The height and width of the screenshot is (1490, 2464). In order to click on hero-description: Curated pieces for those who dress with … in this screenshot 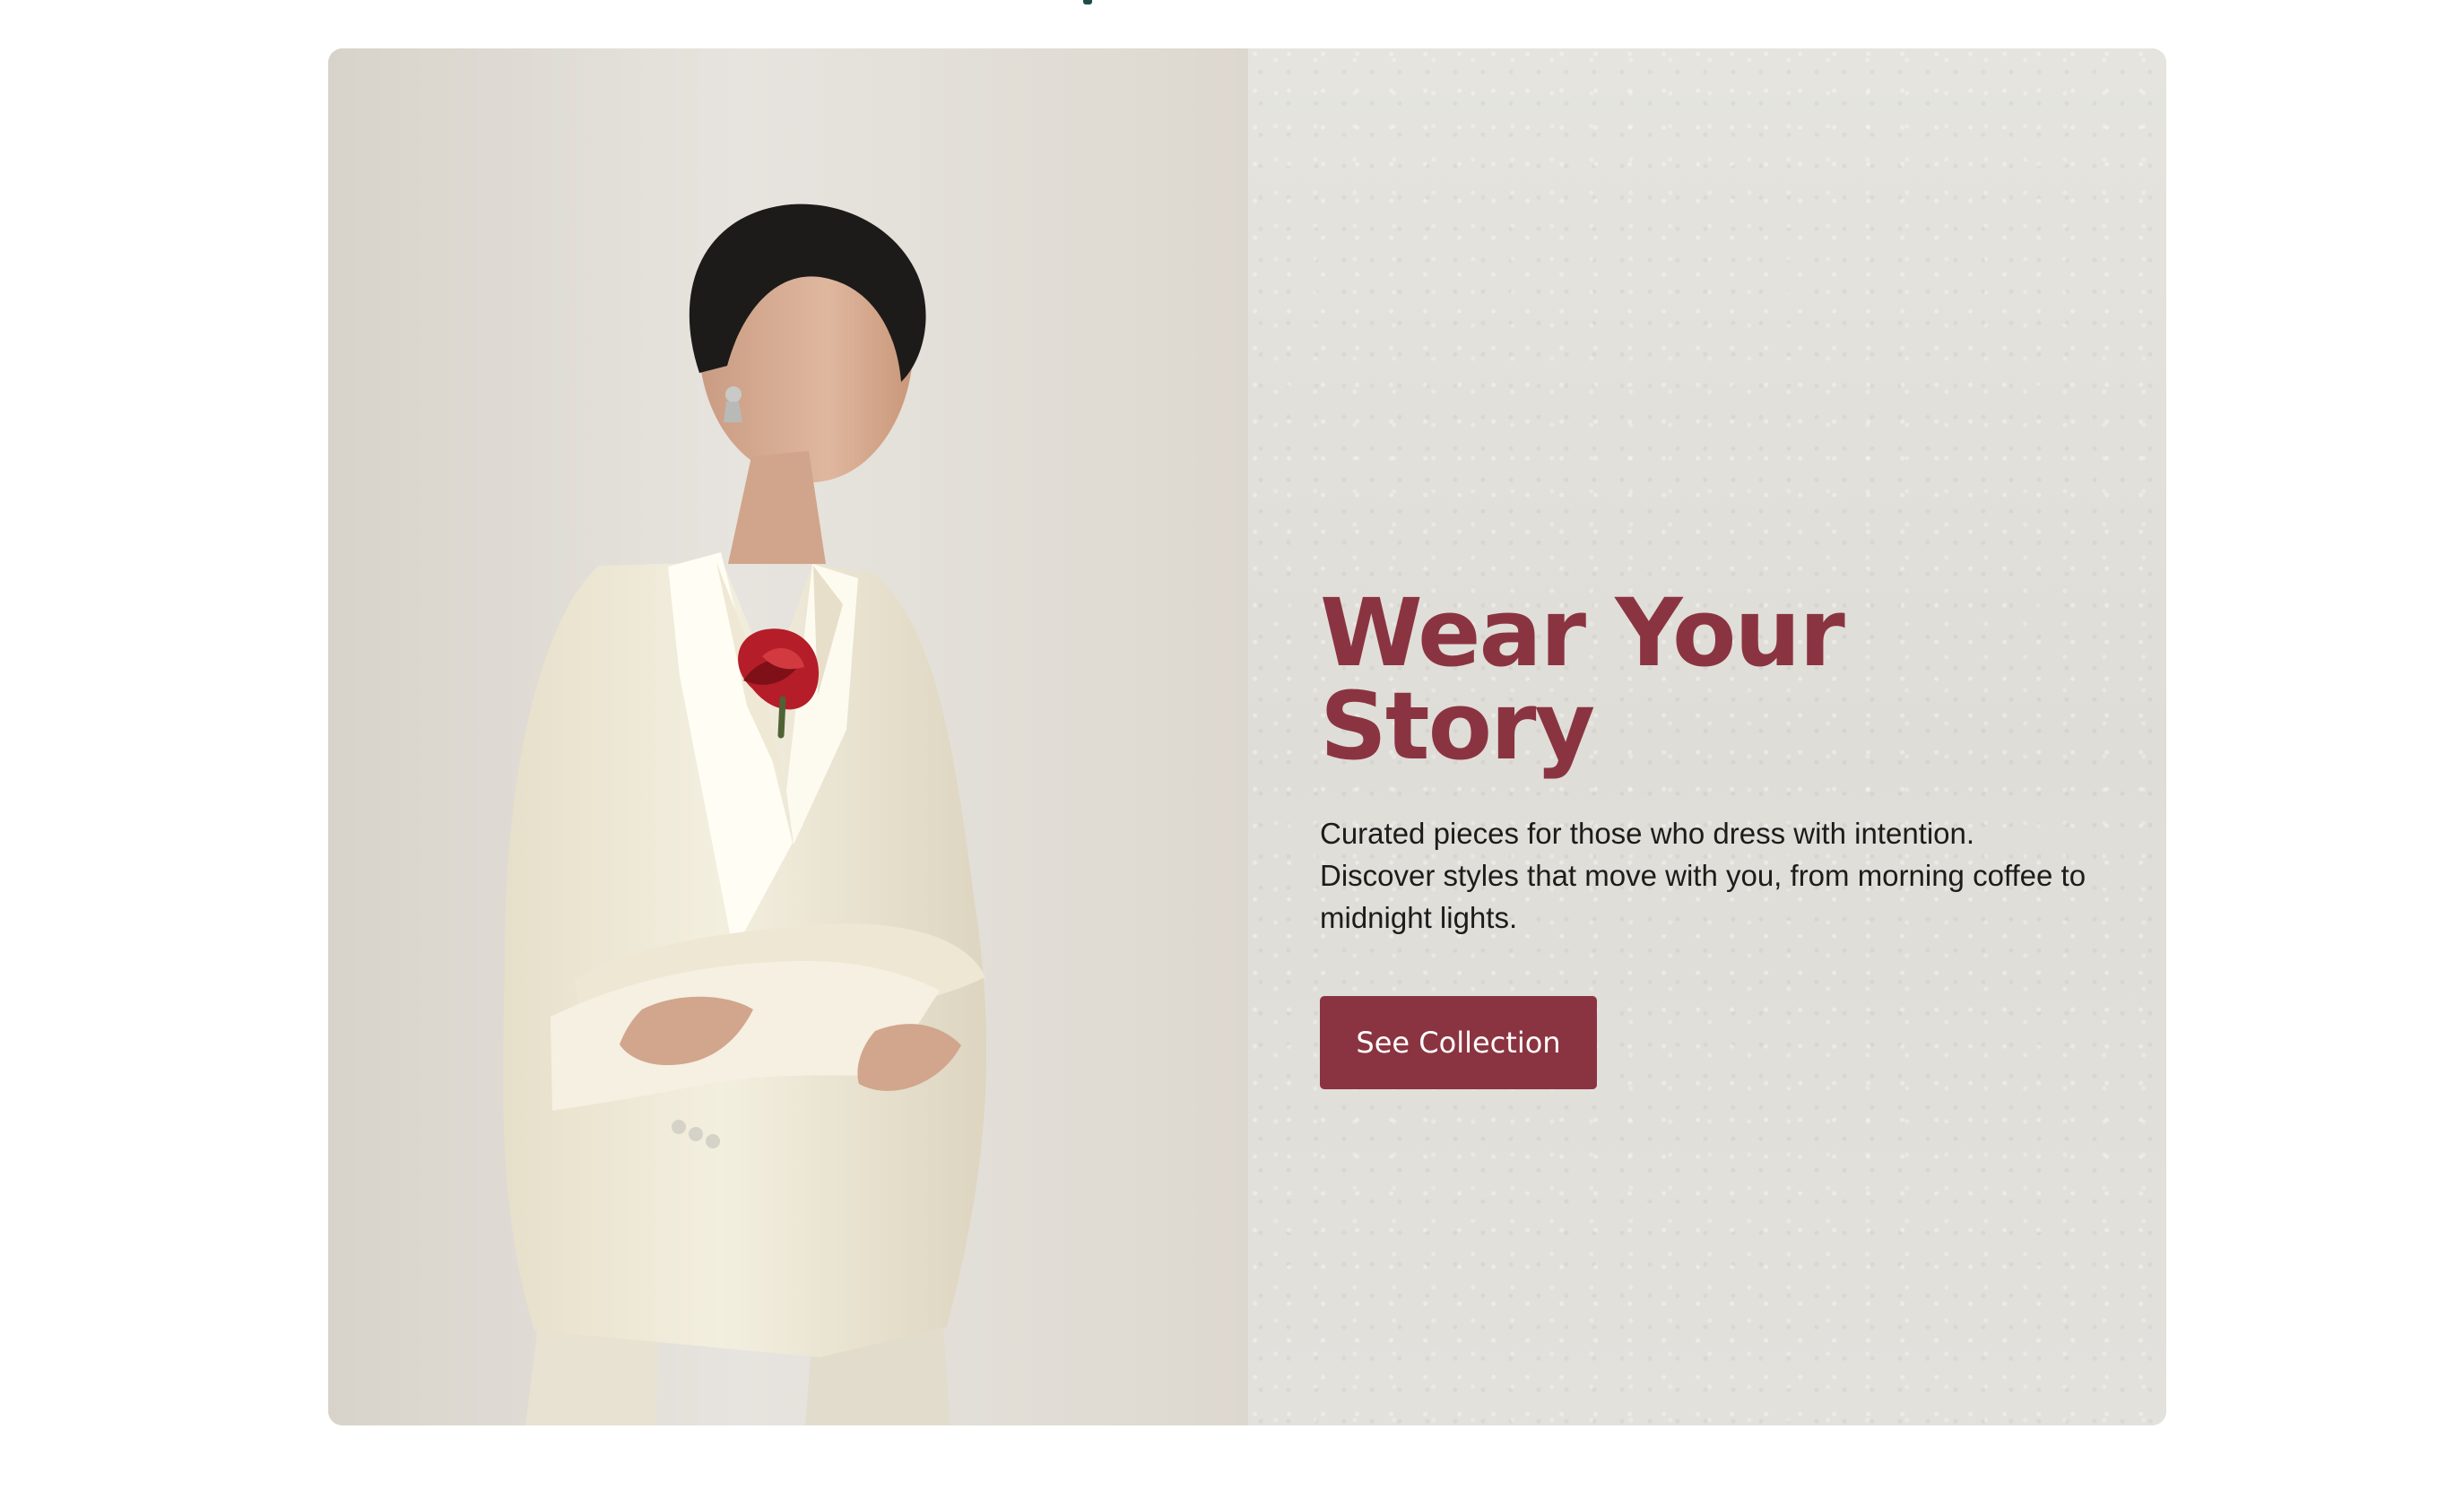, I will do `click(1703, 875)`.